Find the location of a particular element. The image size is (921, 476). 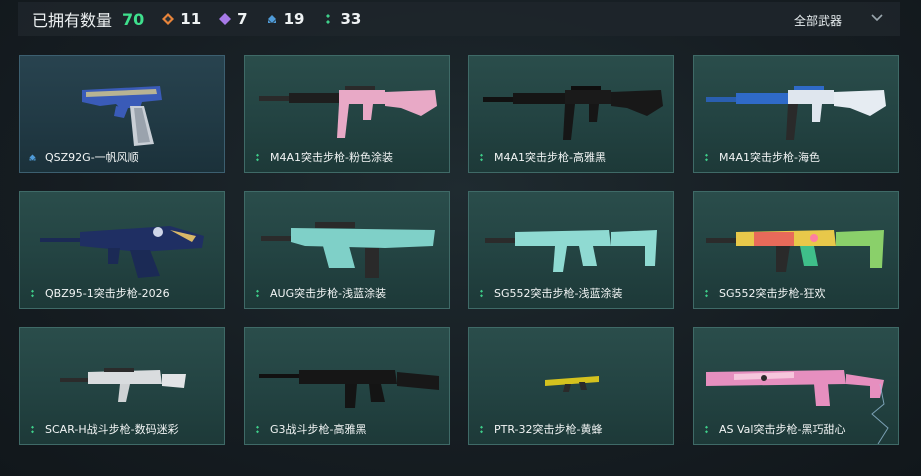

weapon-card: G3战斗步枪-高雅黑 is located at coordinates (347, 386).